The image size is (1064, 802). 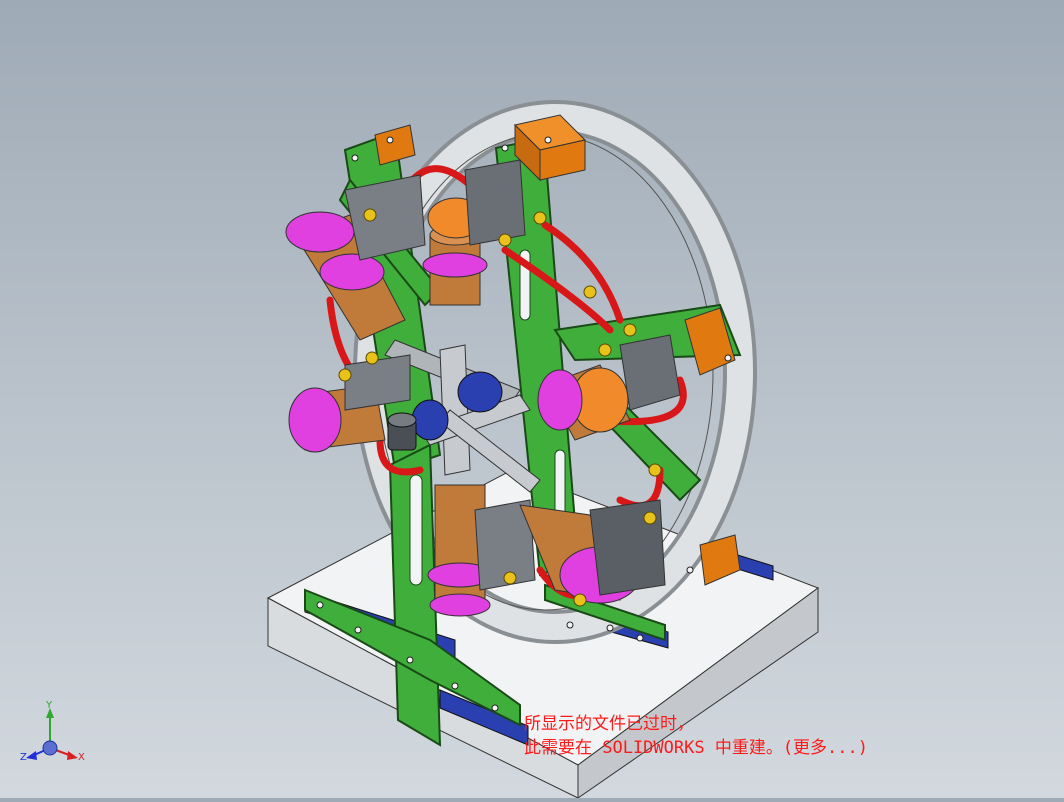 I want to click on z-axis-arrow-icon, so click(x=31, y=755).